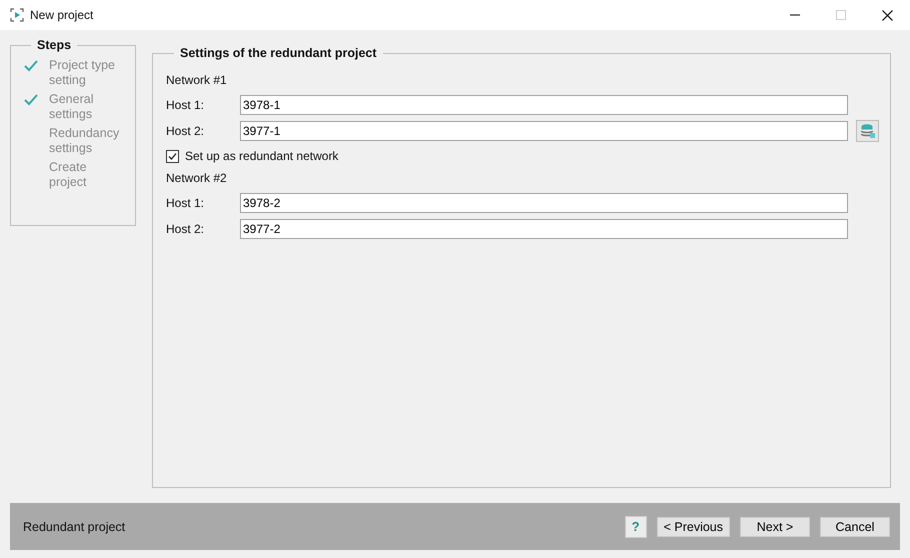 This screenshot has height=558, width=910. I want to click on checkmark-icon, so click(172, 156).